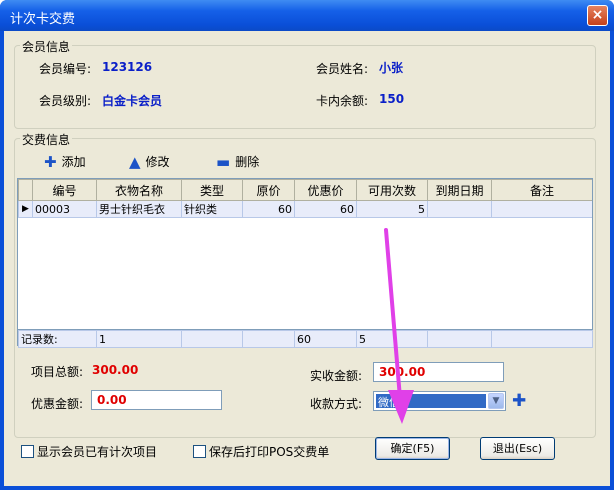  Describe the element at coordinates (541, 209) in the screenshot. I see `cell-note` at that location.